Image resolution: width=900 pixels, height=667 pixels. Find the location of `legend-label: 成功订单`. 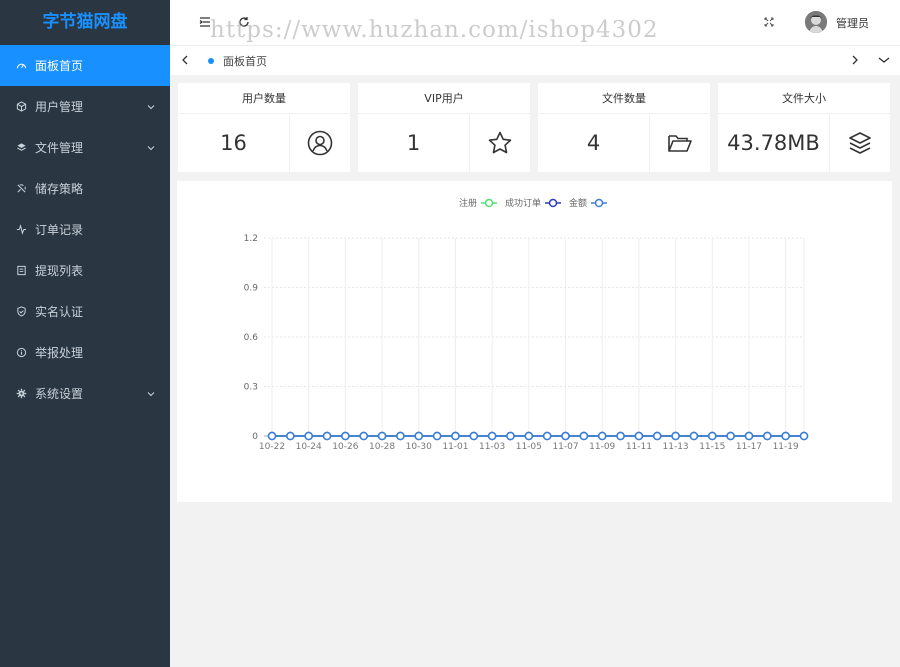

legend-label: 成功订单 is located at coordinates (523, 203).